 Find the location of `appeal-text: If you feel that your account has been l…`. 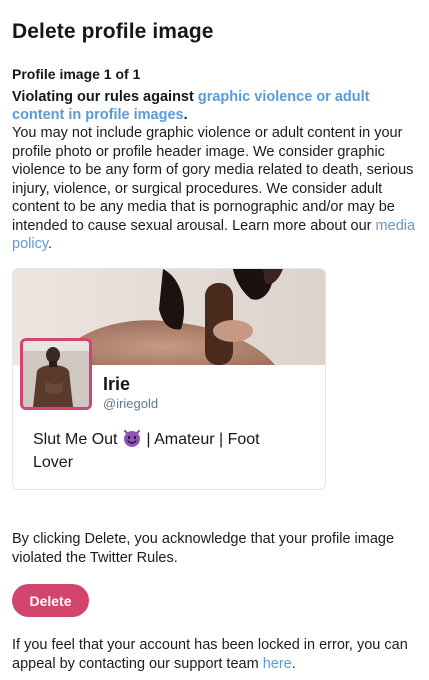

appeal-text: If you feel that your account has been l… is located at coordinates (214, 654).